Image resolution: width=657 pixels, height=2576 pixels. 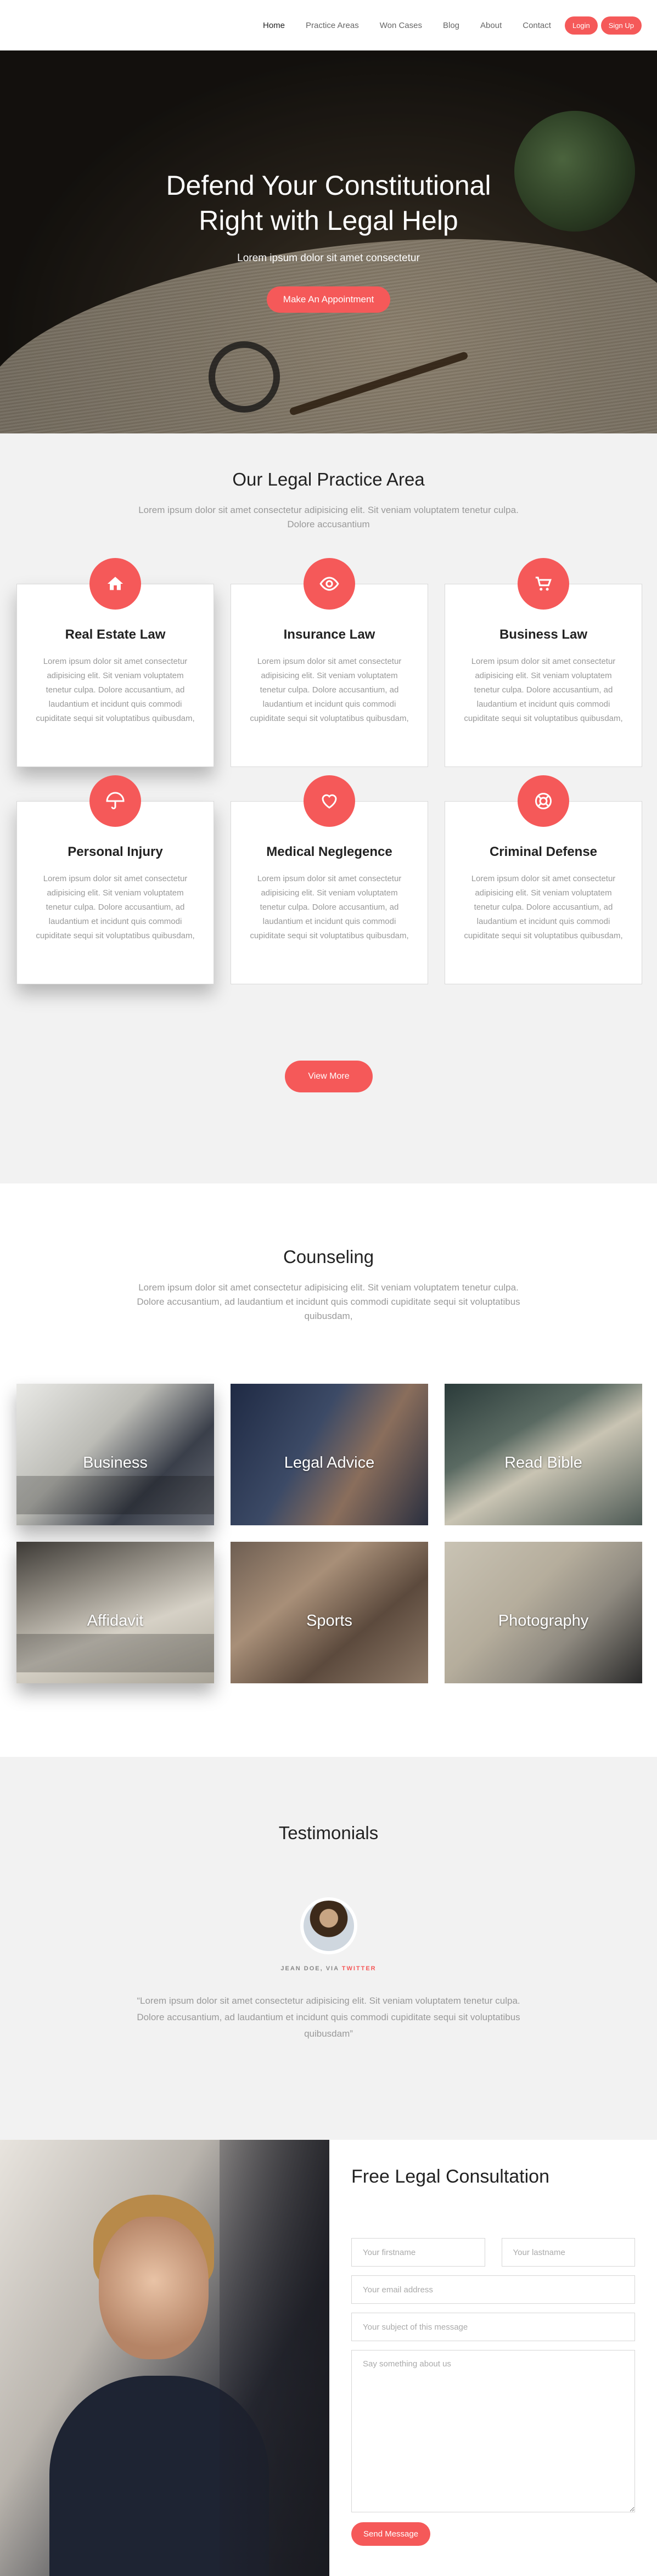 I want to click on eye-icon, so click(x=329, y=584).